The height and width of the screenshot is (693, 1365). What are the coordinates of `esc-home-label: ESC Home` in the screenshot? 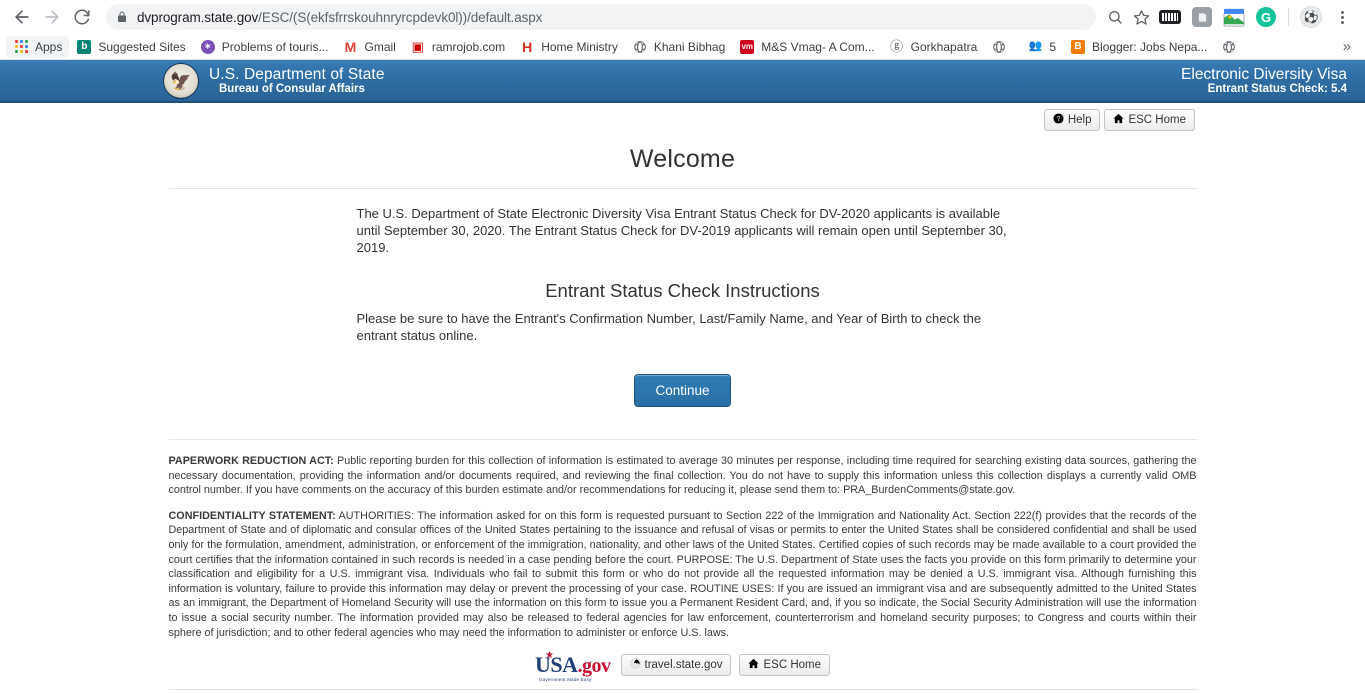 It's located at (1157, 119).